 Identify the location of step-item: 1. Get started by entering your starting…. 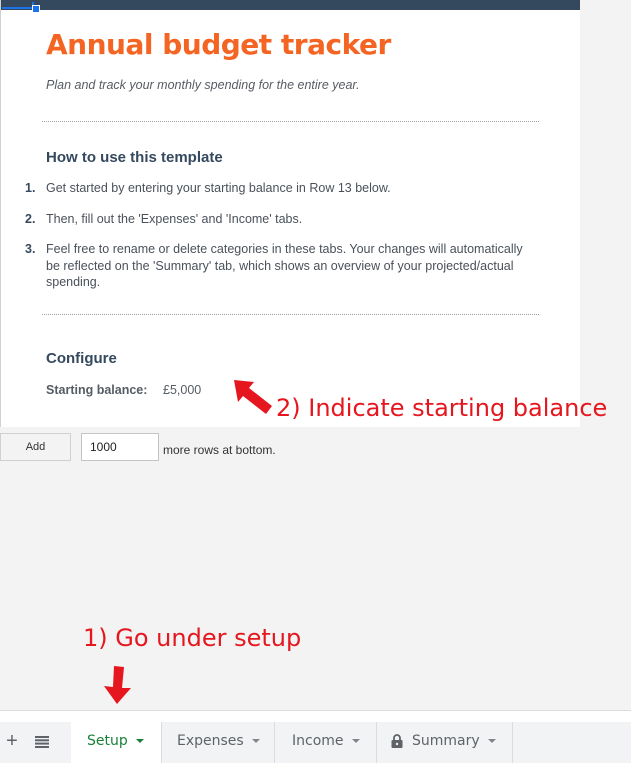
(280, 188).